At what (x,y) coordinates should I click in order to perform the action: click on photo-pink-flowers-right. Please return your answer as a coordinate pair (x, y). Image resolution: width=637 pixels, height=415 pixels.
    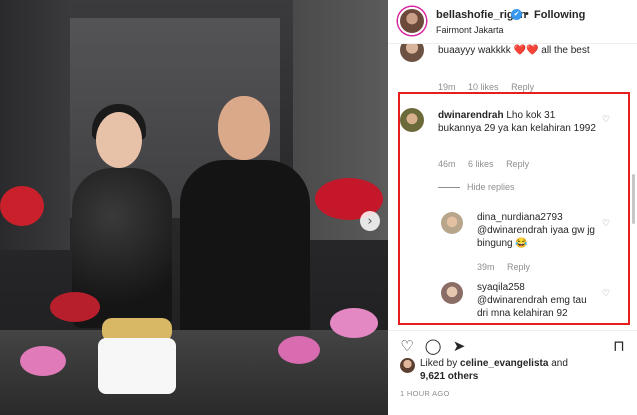
    Looking at the image, I should click on (299, 350).